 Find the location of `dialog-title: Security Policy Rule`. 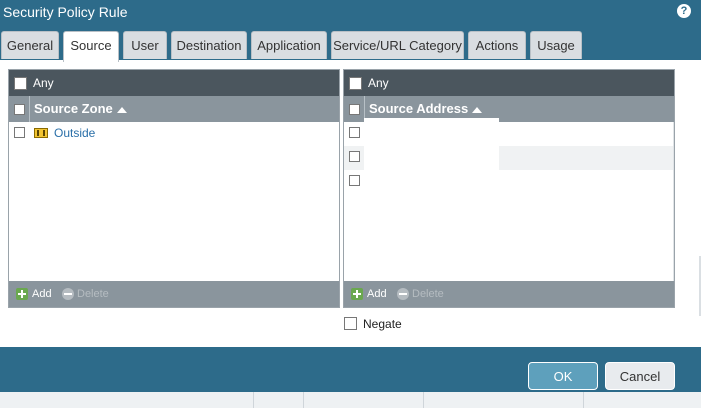

dialog-title: Security Policy Rule is located at coordinates (65, 12).